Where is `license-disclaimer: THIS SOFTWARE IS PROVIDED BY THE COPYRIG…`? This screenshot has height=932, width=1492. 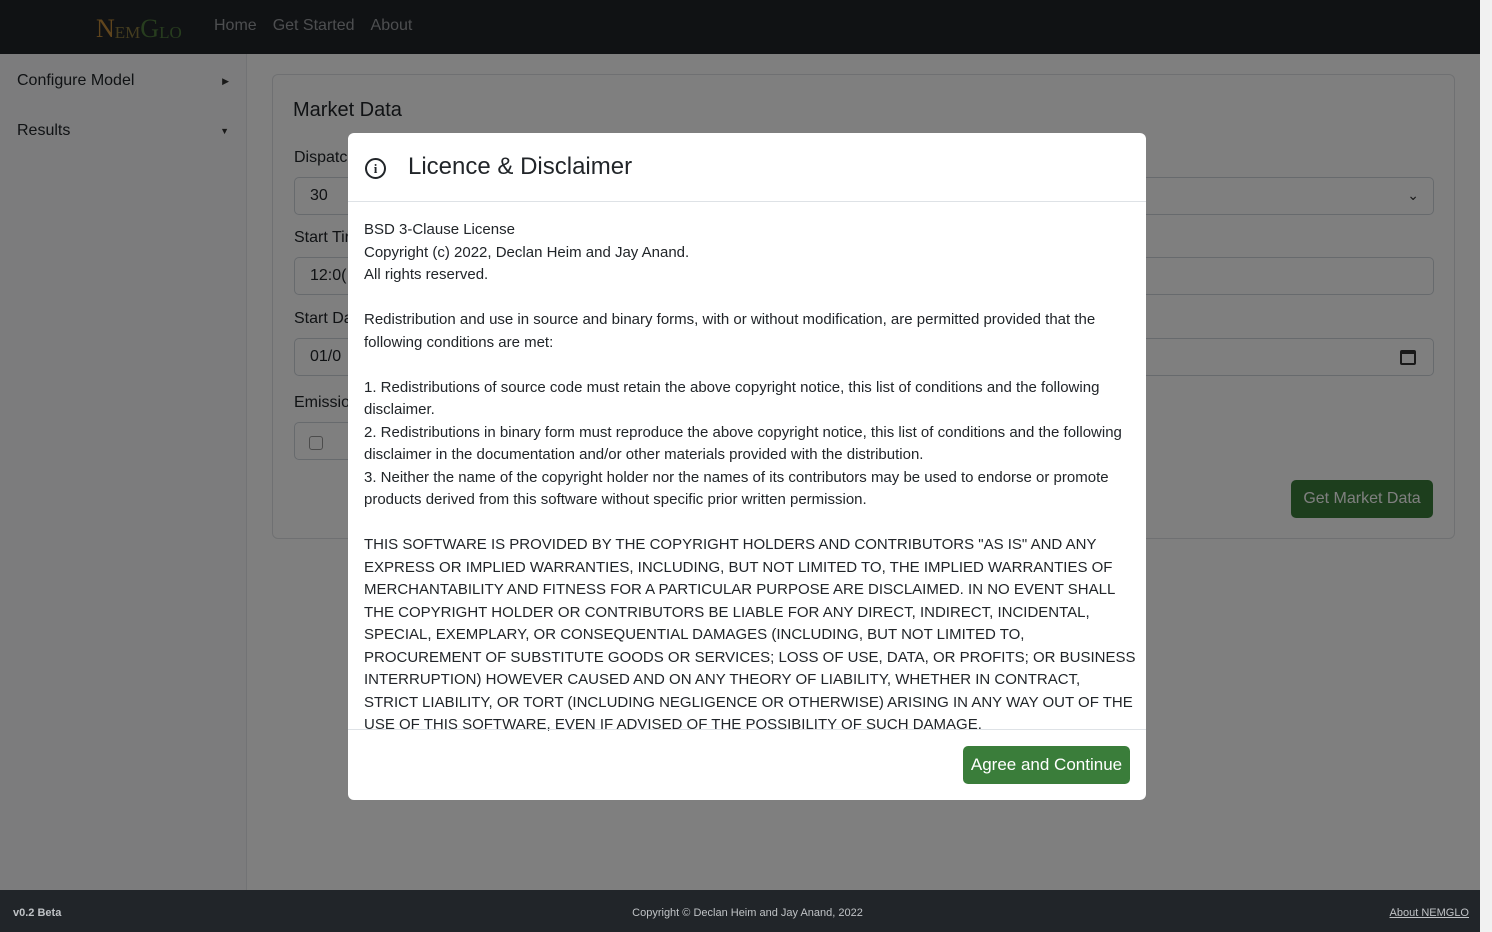
license-disclaimer: THIS SOFTWARE IS PROVIDED BY THE COPYRIG… is located at coordinates (750, 634).